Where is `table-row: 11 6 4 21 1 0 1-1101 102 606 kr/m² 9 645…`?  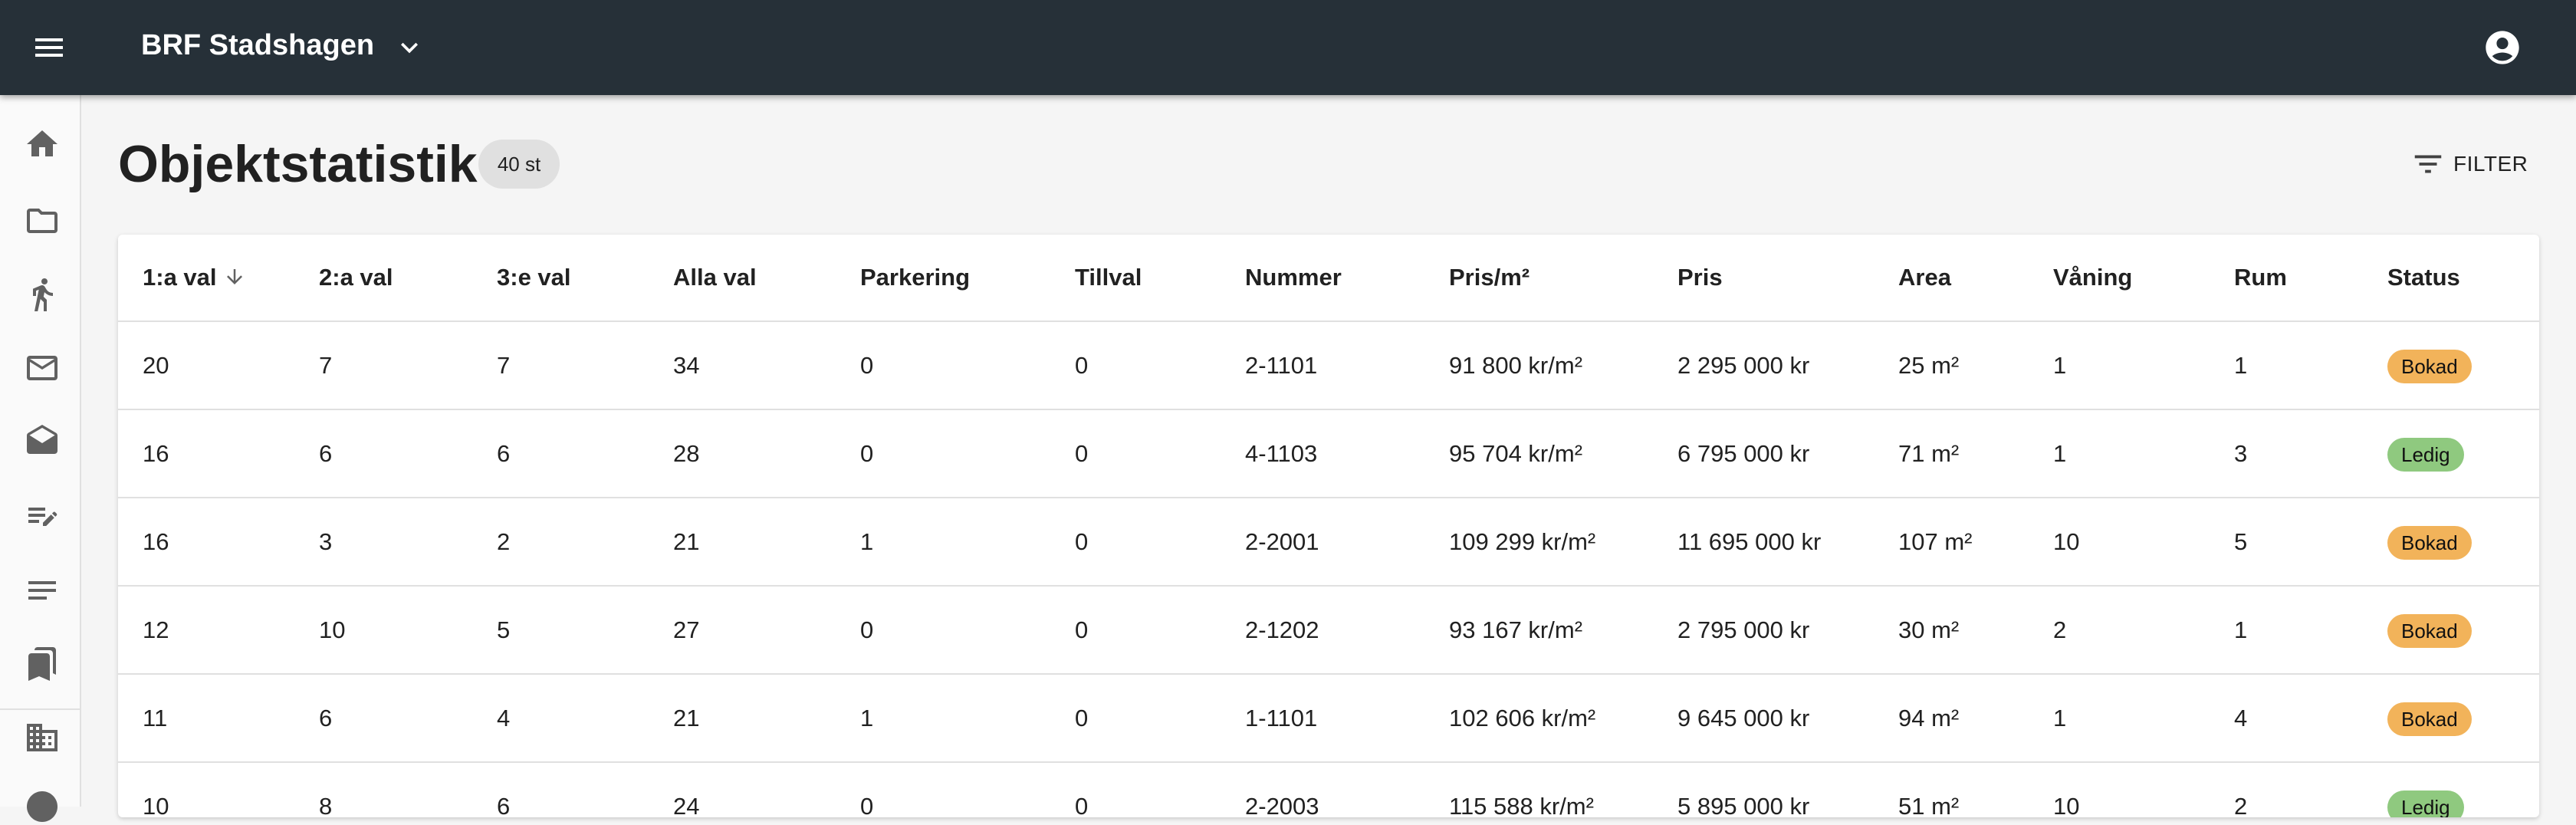
table-row: 11 6 4 21 1 0 1-1101 102 606 kr/m² 9 645… is located at coordinates (1328, 719).